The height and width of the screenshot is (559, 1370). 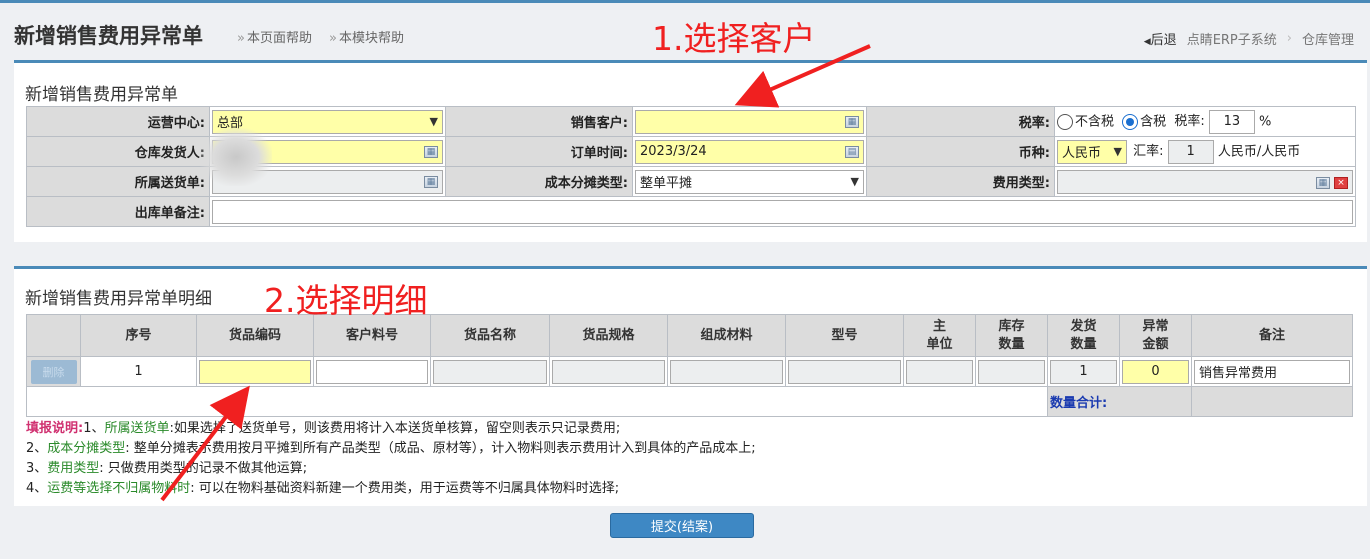 I want to click on order-time-input: 2023/3/24 ▤, so click(x=749, y=151).